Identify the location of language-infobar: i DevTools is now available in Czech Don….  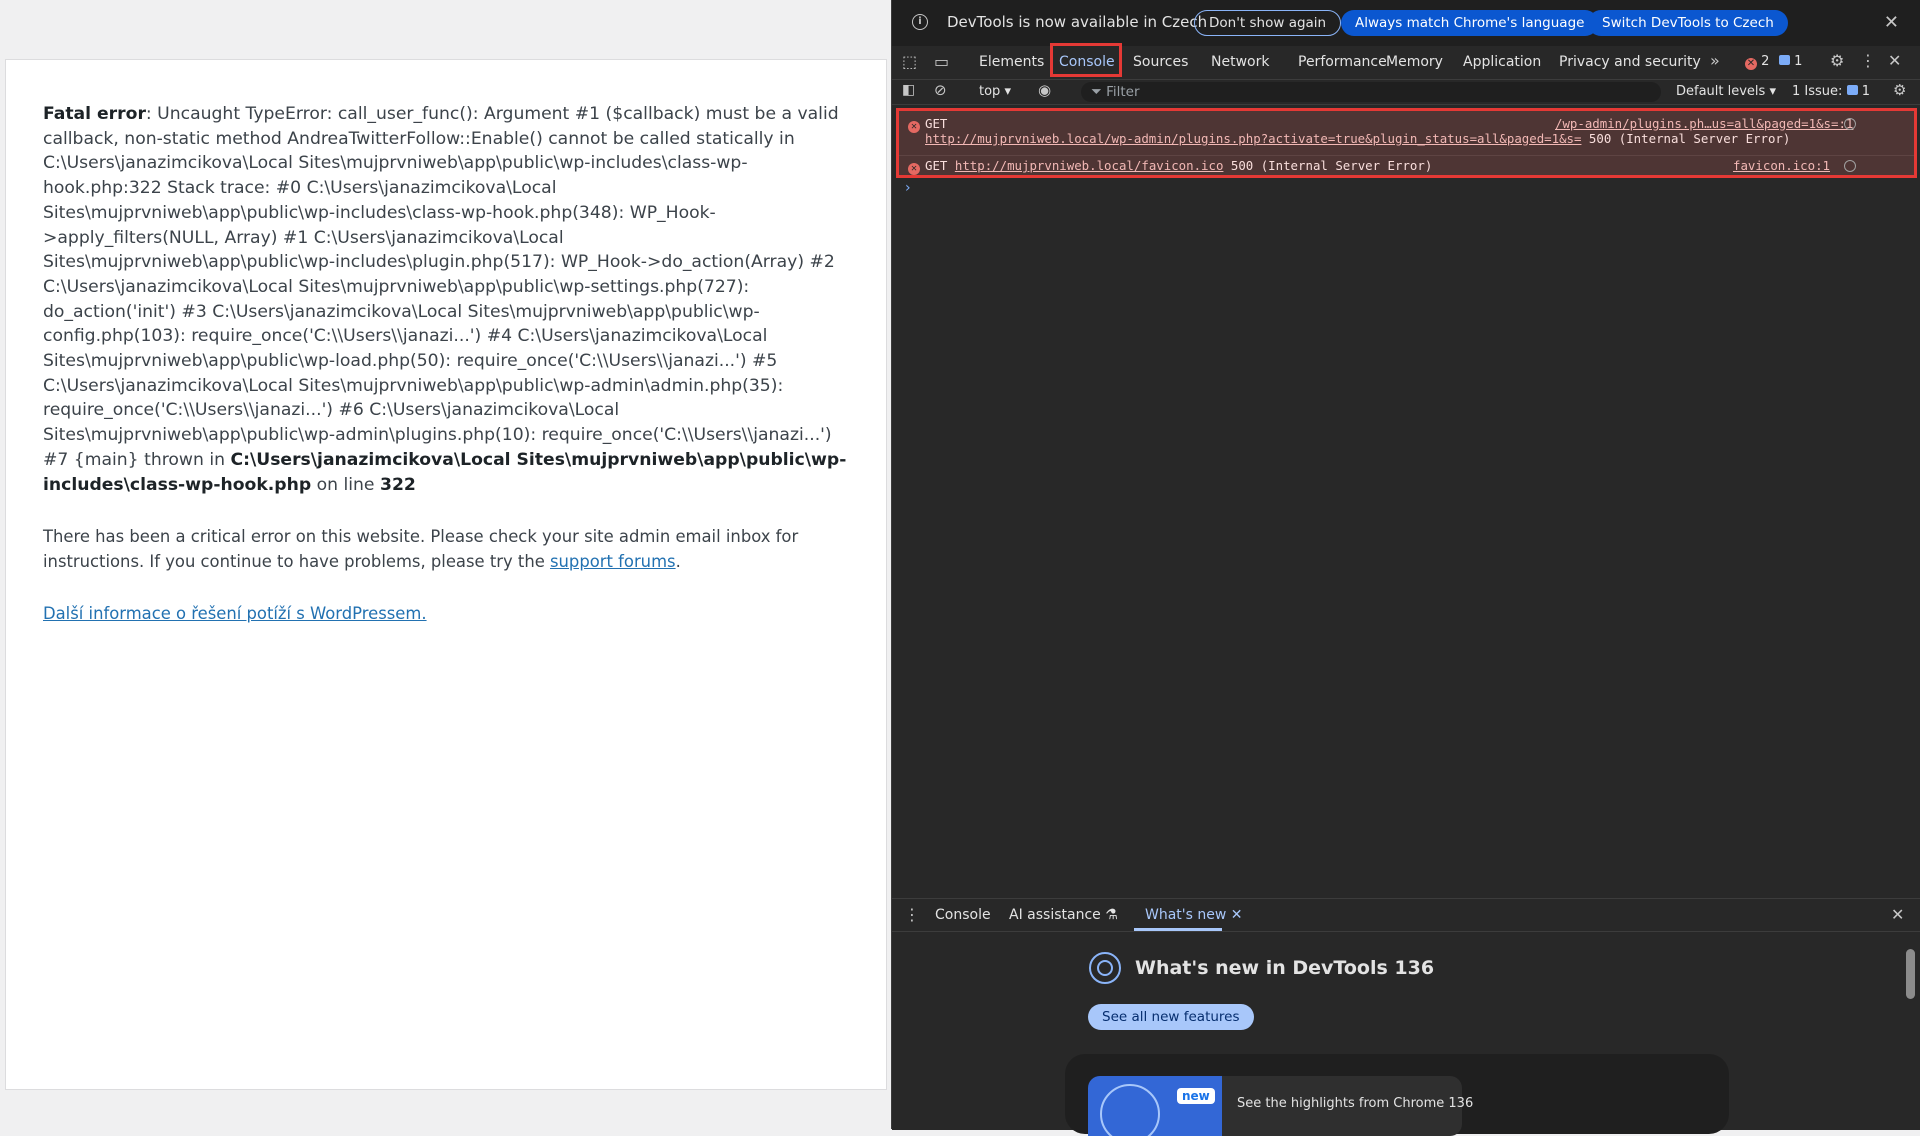
(1406, 23).